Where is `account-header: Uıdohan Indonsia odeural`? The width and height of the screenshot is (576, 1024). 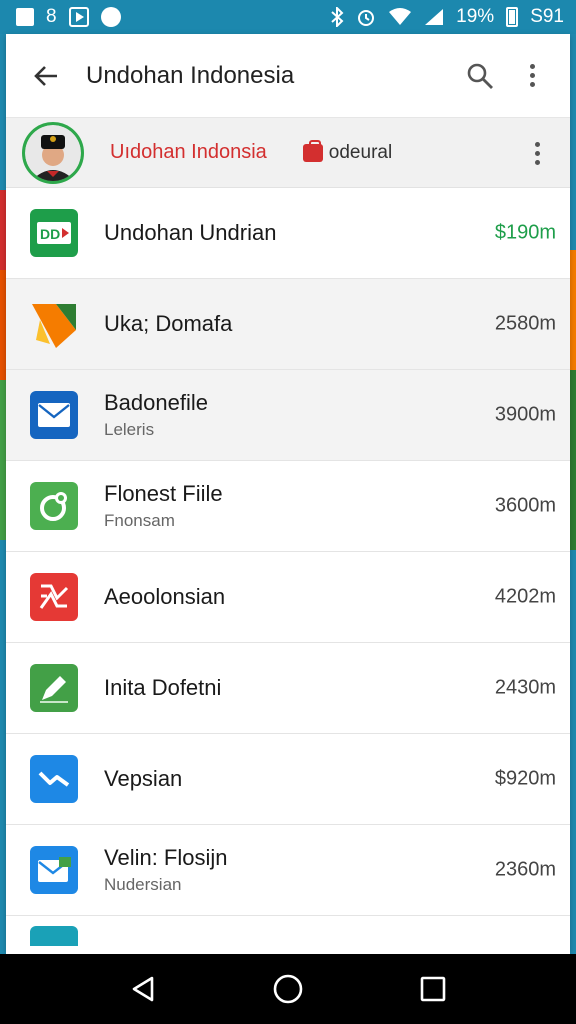
account-header: Uıdohan Indonsia odeural is located at coordinates (288, 153).